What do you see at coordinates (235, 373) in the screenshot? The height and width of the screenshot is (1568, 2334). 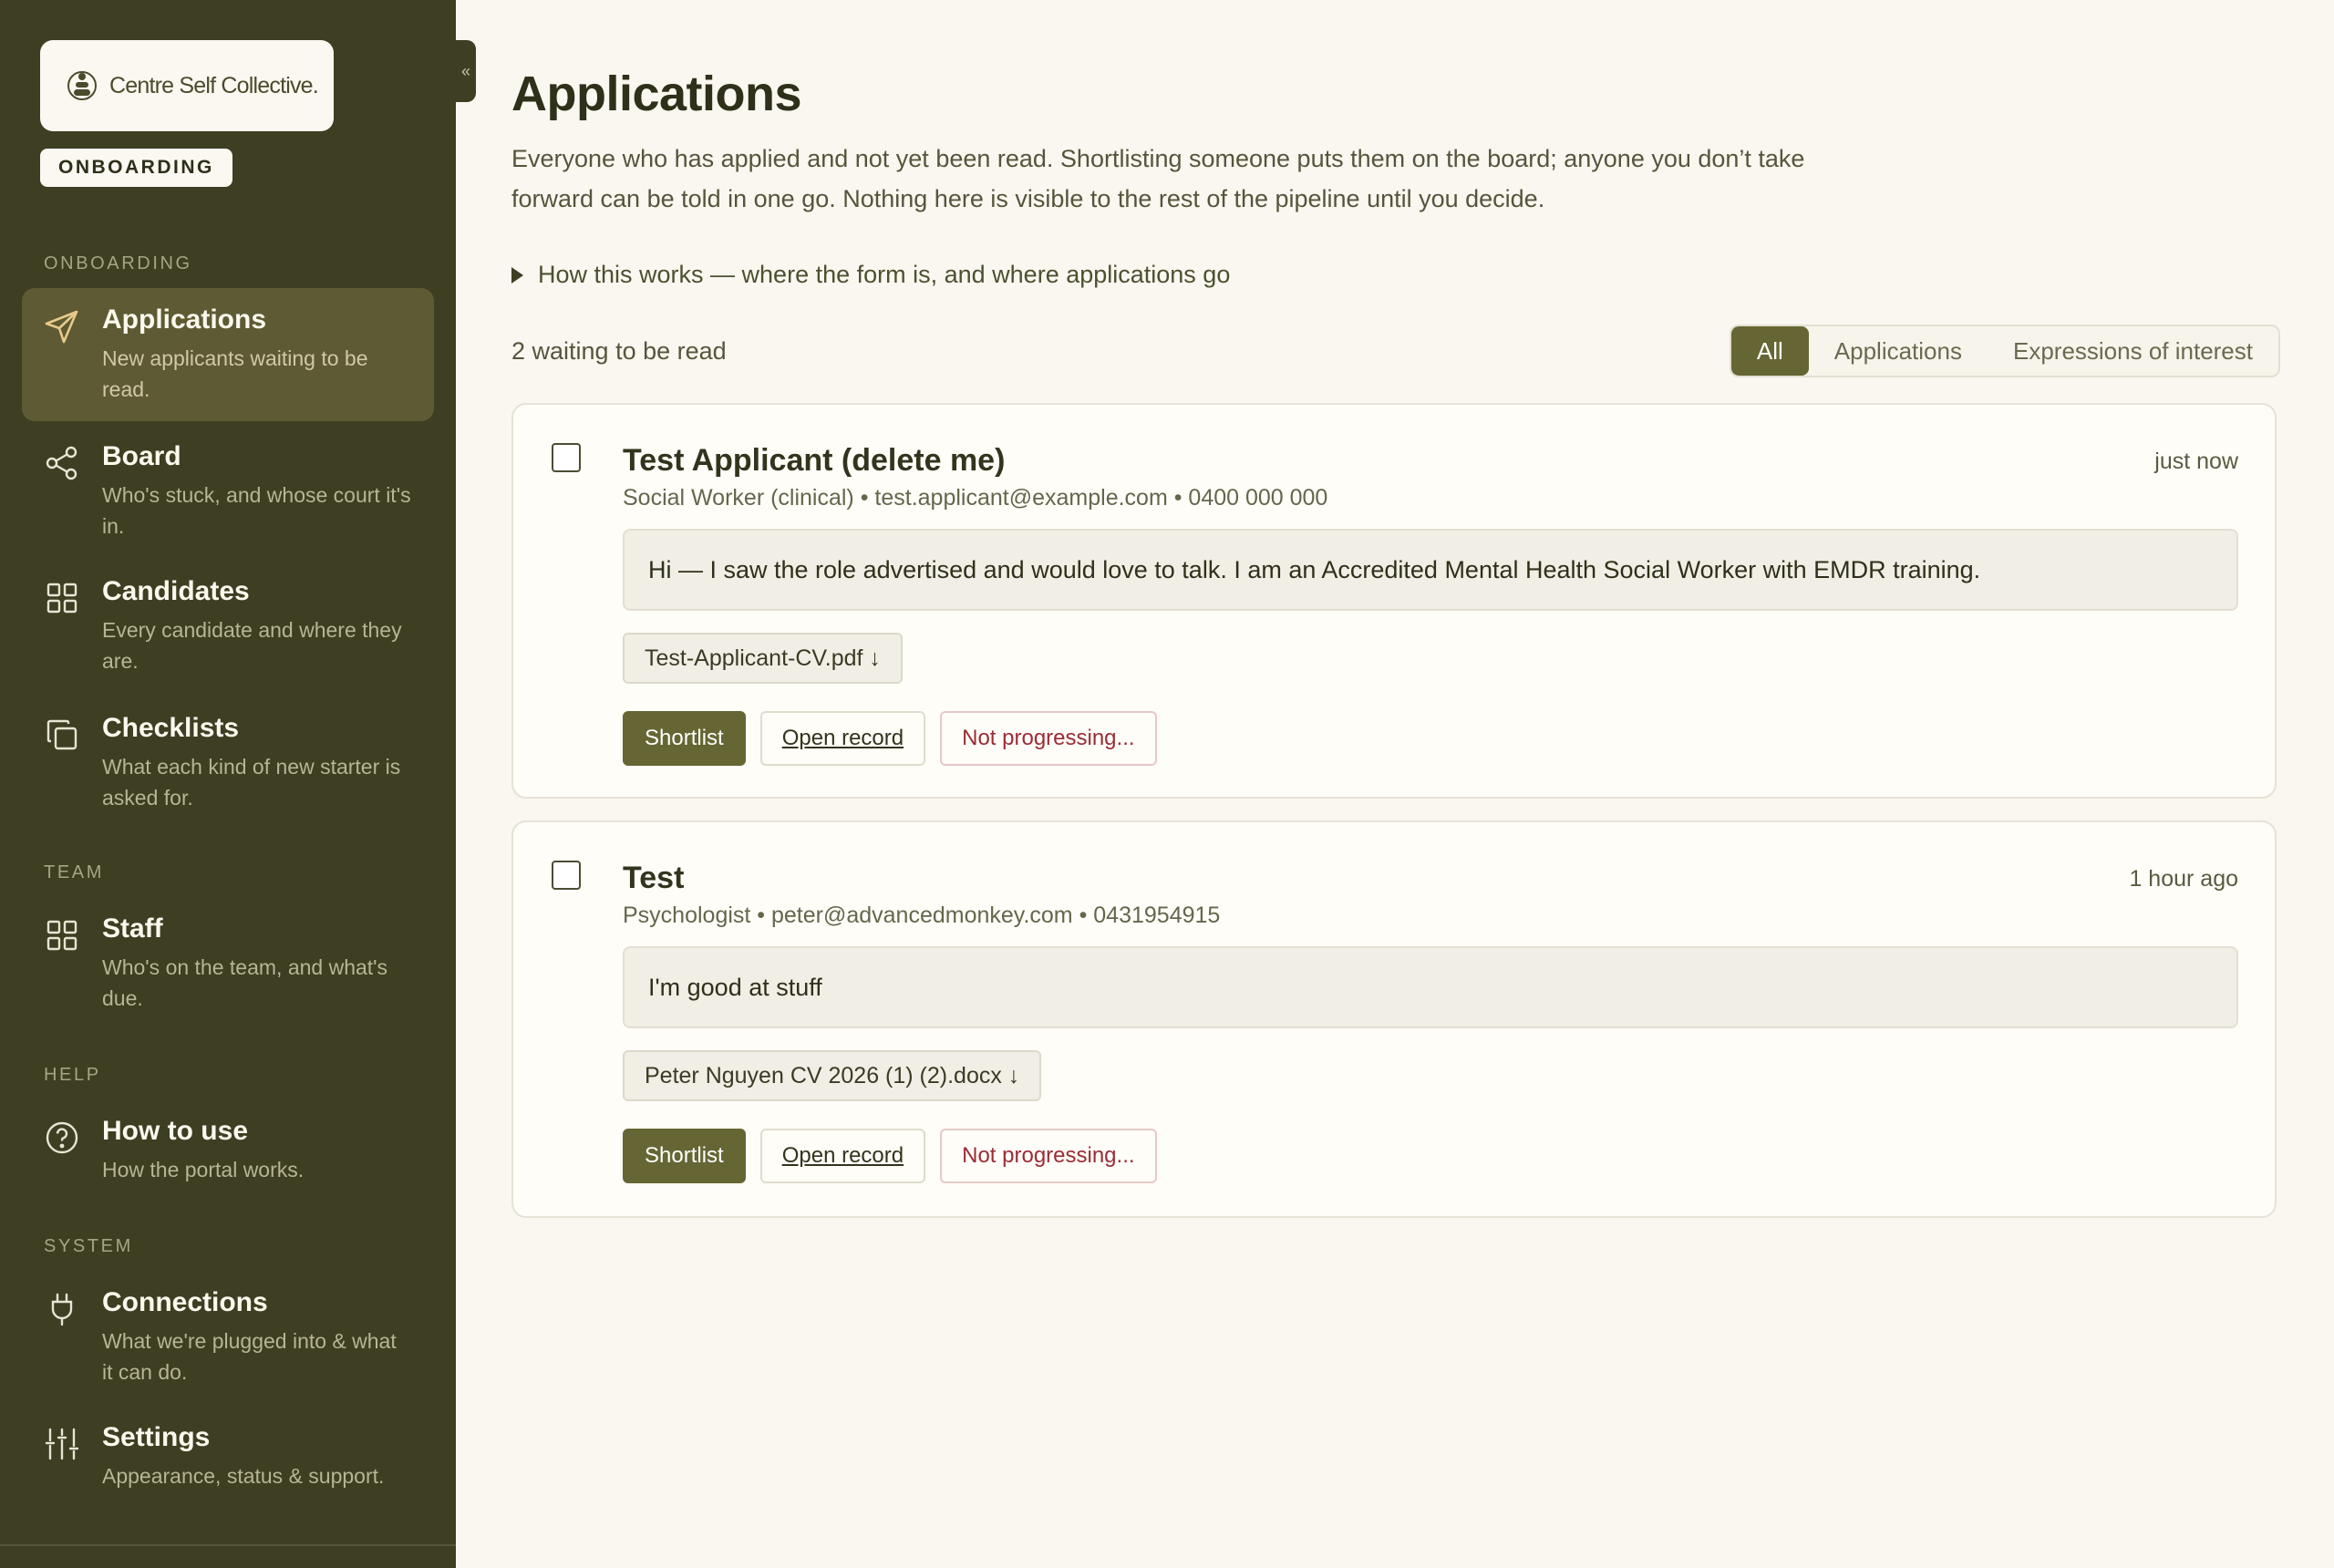 I see `sidebar-item-desc: New applicants waiting to be read.` at bounding box center [235, 373].